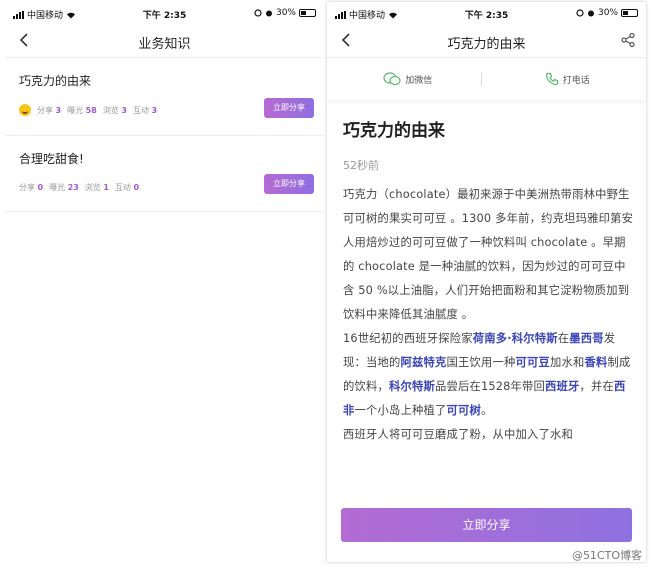  I want to click on page-title: 业务知识, so click(164, 44).